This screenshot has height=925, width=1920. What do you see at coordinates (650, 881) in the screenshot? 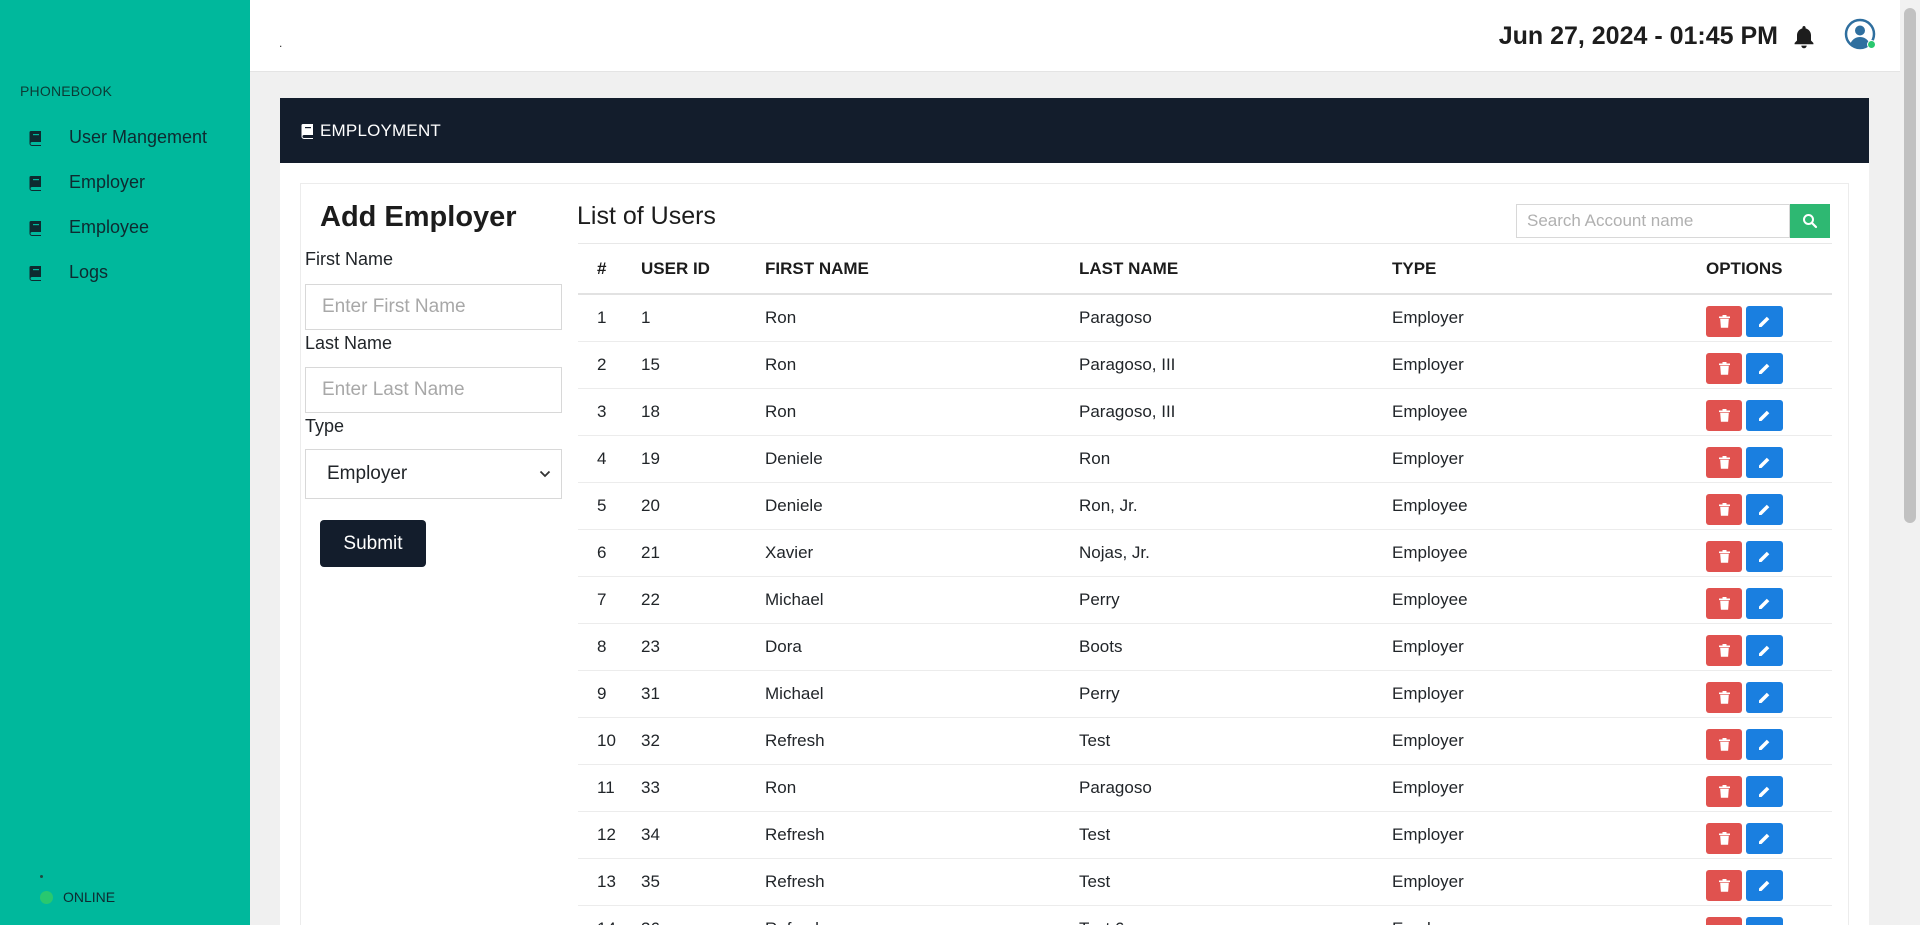
I see `cell-user-id: 35` at bounding box center [650, 881].